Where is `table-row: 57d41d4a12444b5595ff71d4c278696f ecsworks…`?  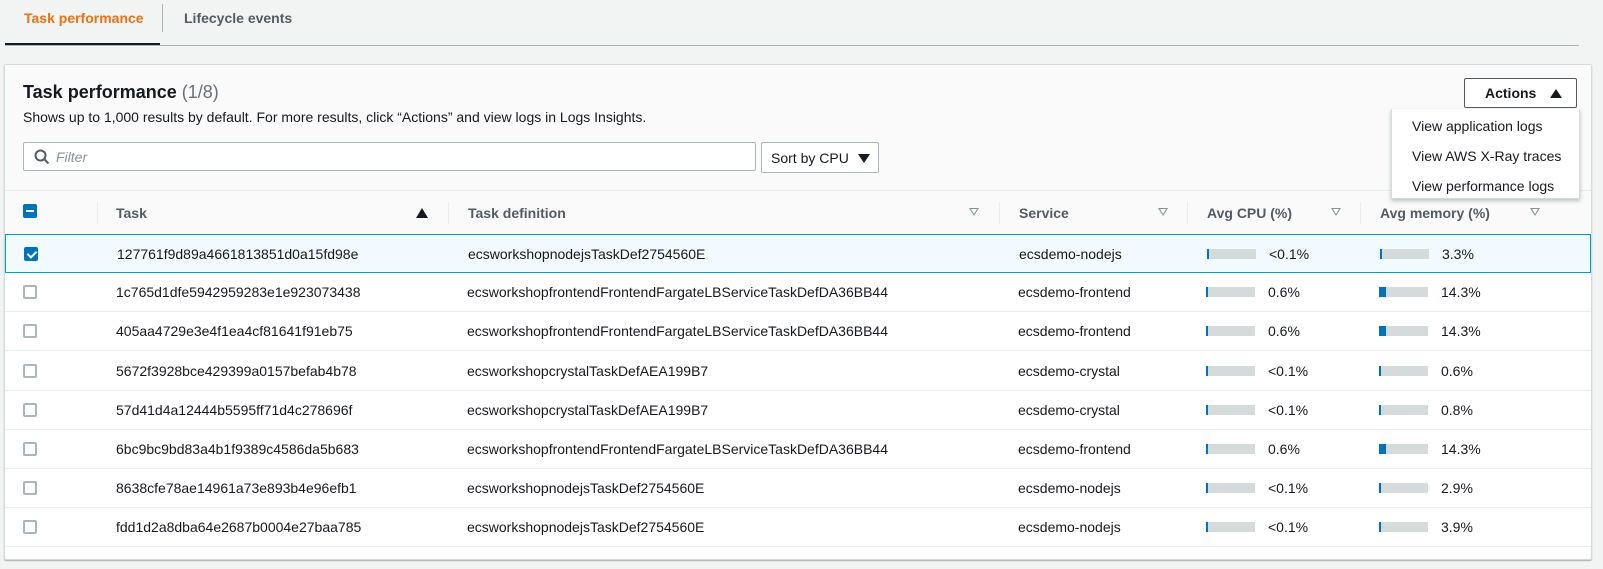 table-row: 57d41d4a12444b5595ff71d4c278696f ecsworks… is located at coordinates (798, 410).